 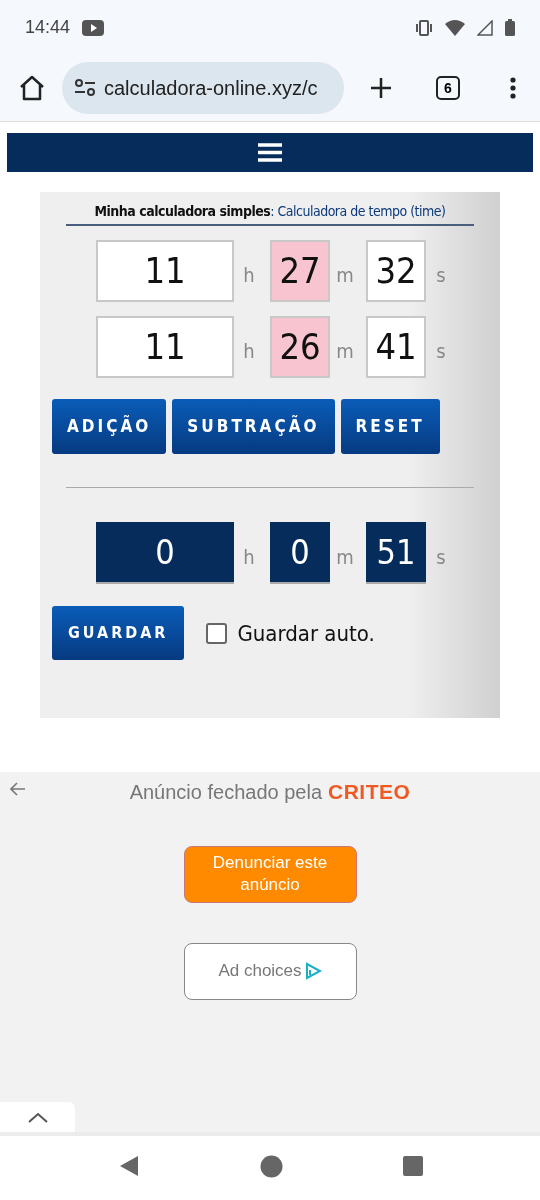 What do you see at coordinates (217, 633) in the screenshot?
I see `auto-save-checkbox` at bounding box center [217, 633].